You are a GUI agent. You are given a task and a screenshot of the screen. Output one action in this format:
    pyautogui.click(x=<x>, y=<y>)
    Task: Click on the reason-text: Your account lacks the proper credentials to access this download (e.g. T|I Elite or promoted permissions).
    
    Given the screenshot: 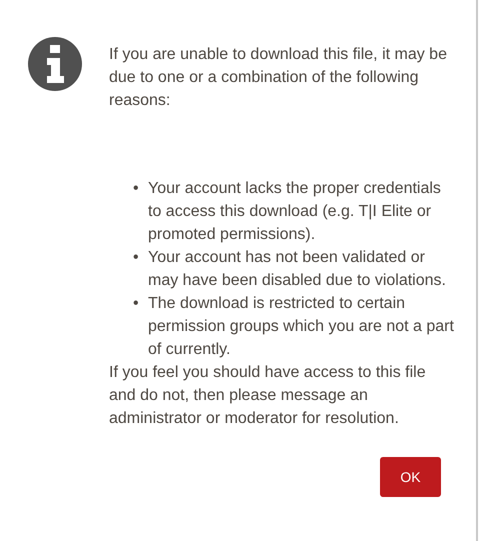 What is the action you would take?
    pyautogui.click(x=295, y=212)
    